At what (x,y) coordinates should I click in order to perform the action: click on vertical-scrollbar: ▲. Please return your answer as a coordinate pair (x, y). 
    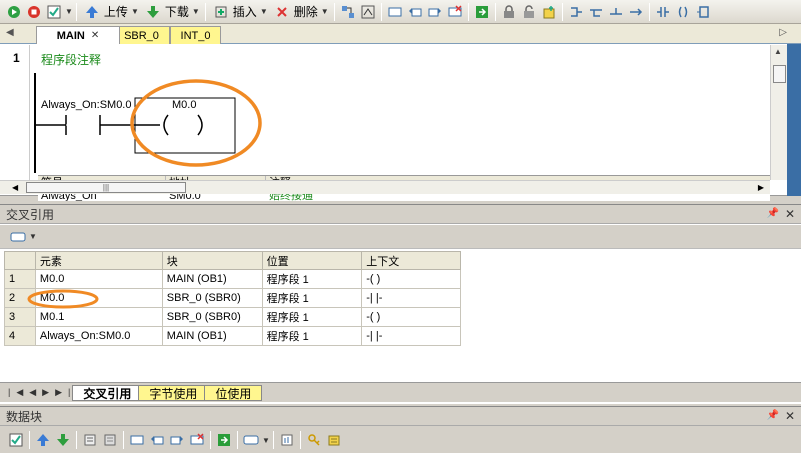
    Looking at the image, I should click on (778, 112).